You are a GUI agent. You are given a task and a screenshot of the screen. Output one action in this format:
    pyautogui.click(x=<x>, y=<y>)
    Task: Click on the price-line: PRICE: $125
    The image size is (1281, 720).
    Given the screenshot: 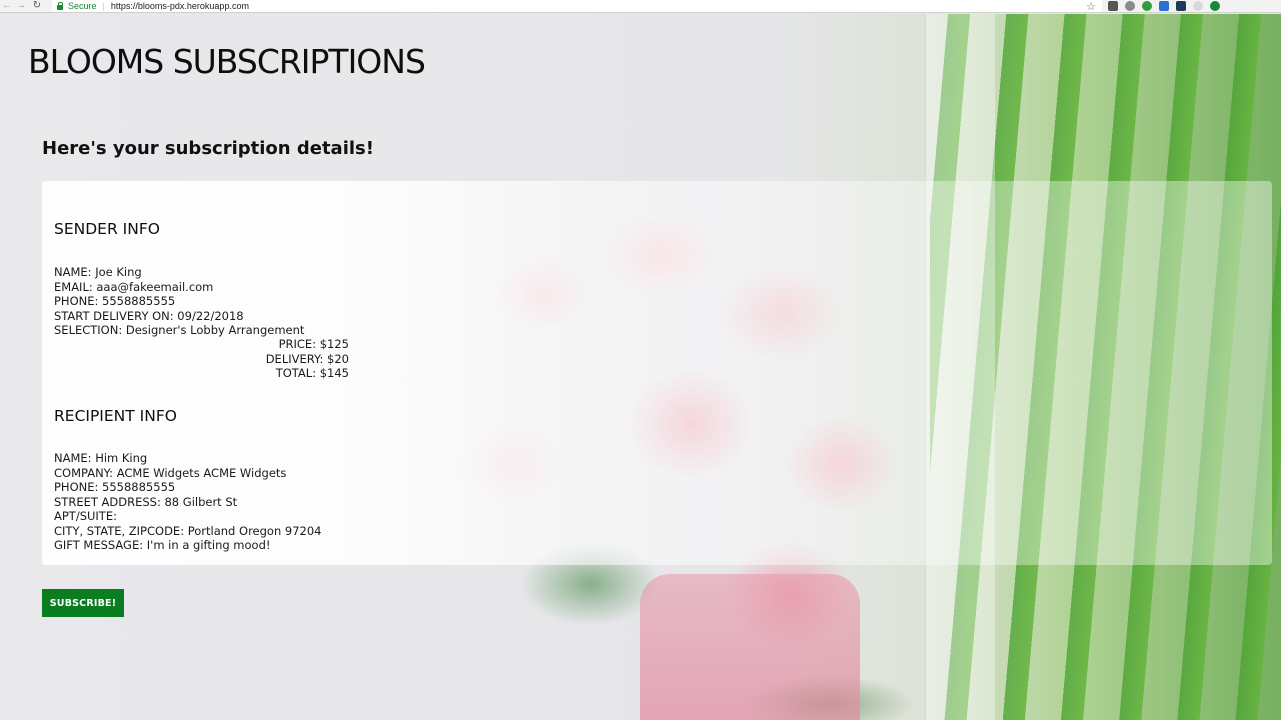 What is the action you would take?
    pyautogui.click(x=313, y=344)
    